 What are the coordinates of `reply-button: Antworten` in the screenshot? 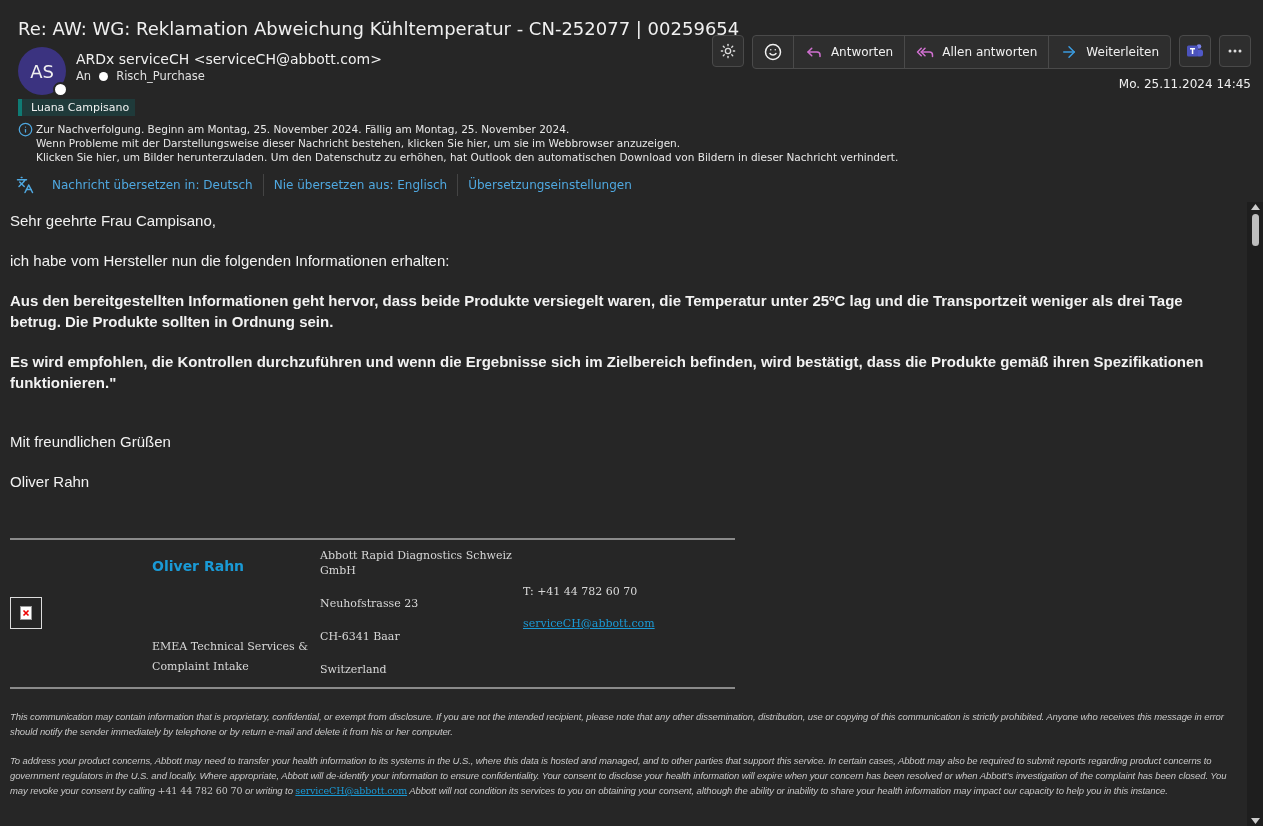 It's located at (848, 52).